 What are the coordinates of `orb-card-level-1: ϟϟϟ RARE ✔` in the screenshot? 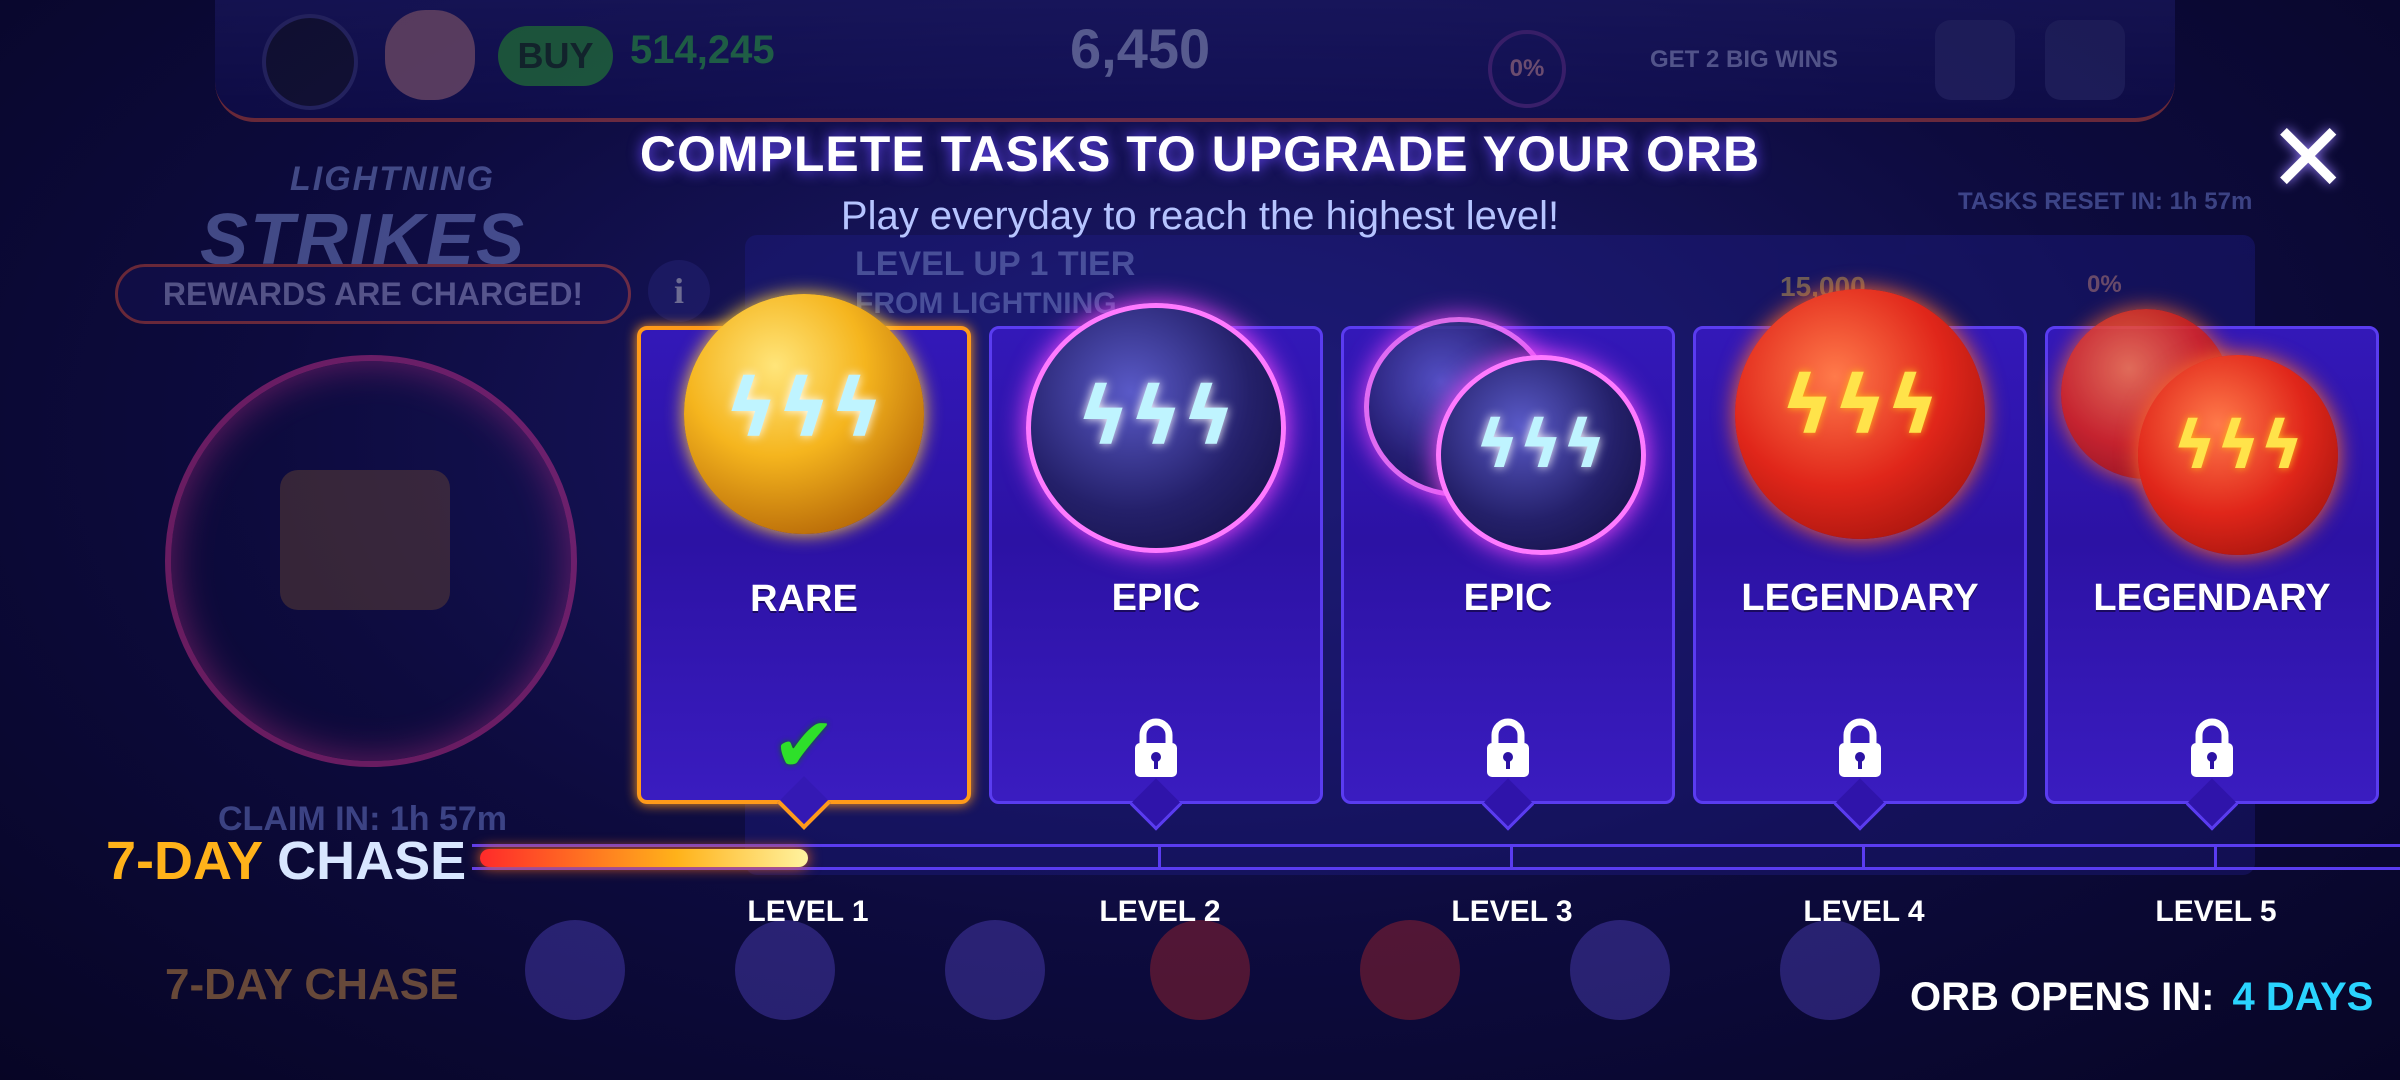 It's located at (804, 562).